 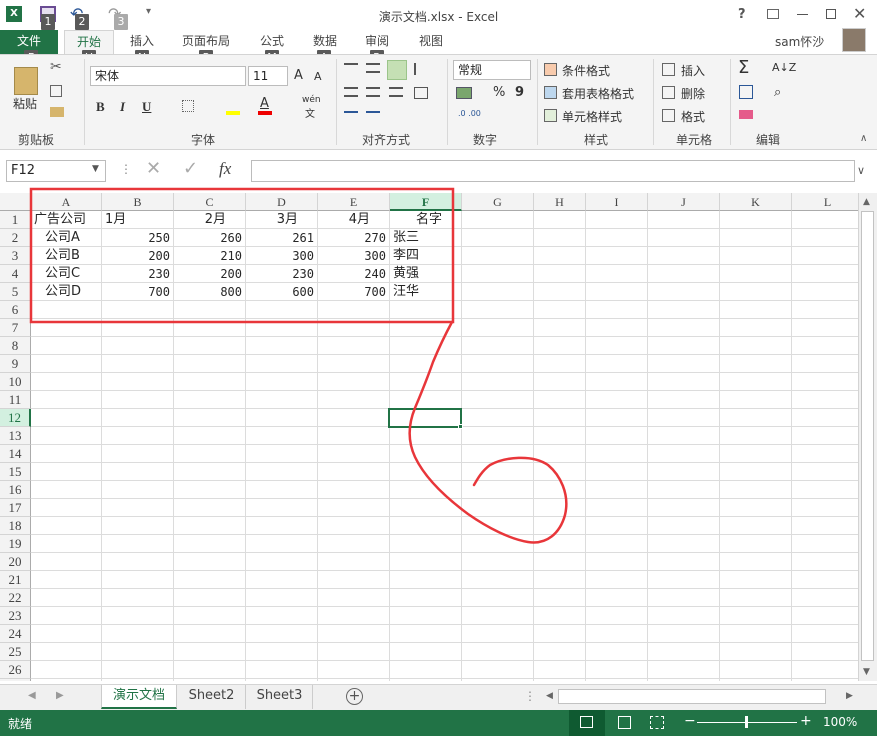 I want to click on zoom-level: 100%, so click(x=840, y=722).